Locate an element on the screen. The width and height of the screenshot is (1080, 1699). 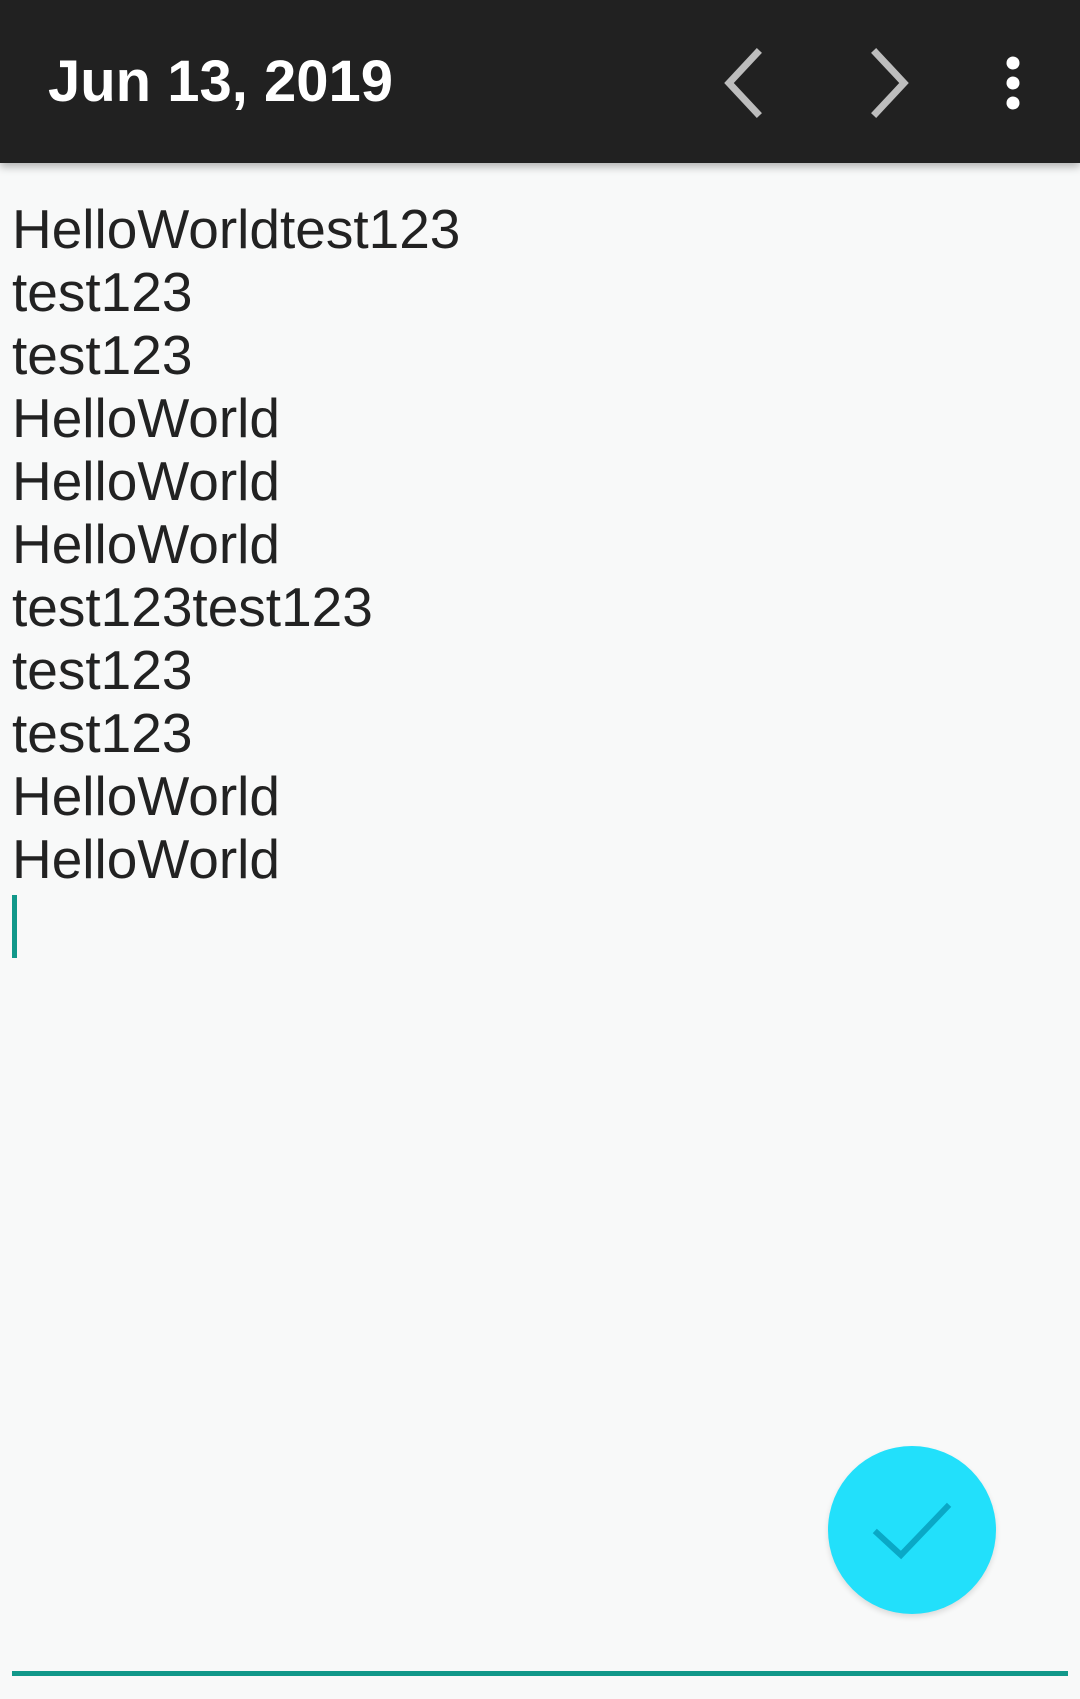
date-title: Jun 13, 2019 is located at coordinates (220, 81).